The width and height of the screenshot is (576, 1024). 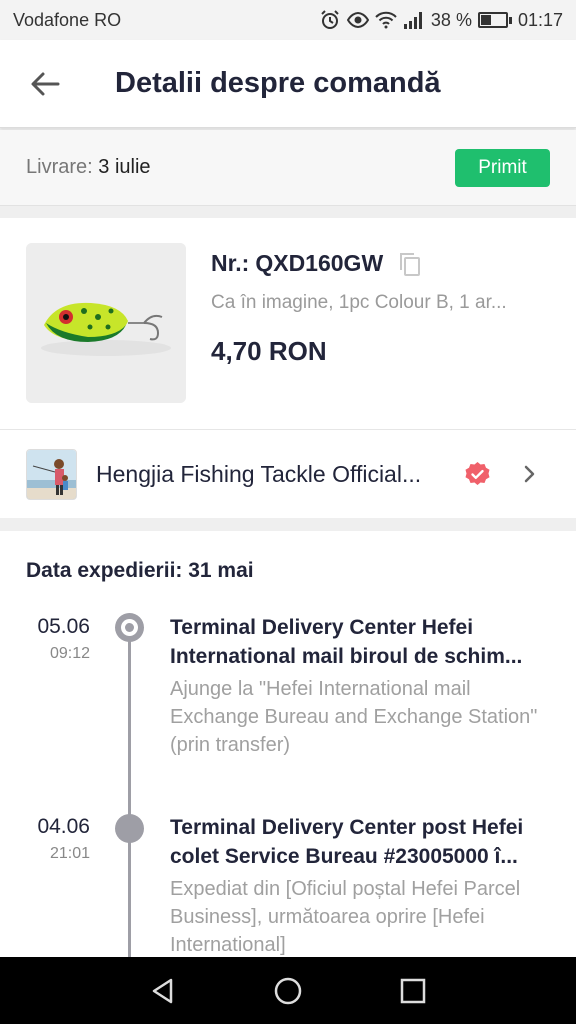 What do you see at coordinates (529, 474) in the screenshot?
I see `chevron-right-icon` at bounding box center [529, 474].